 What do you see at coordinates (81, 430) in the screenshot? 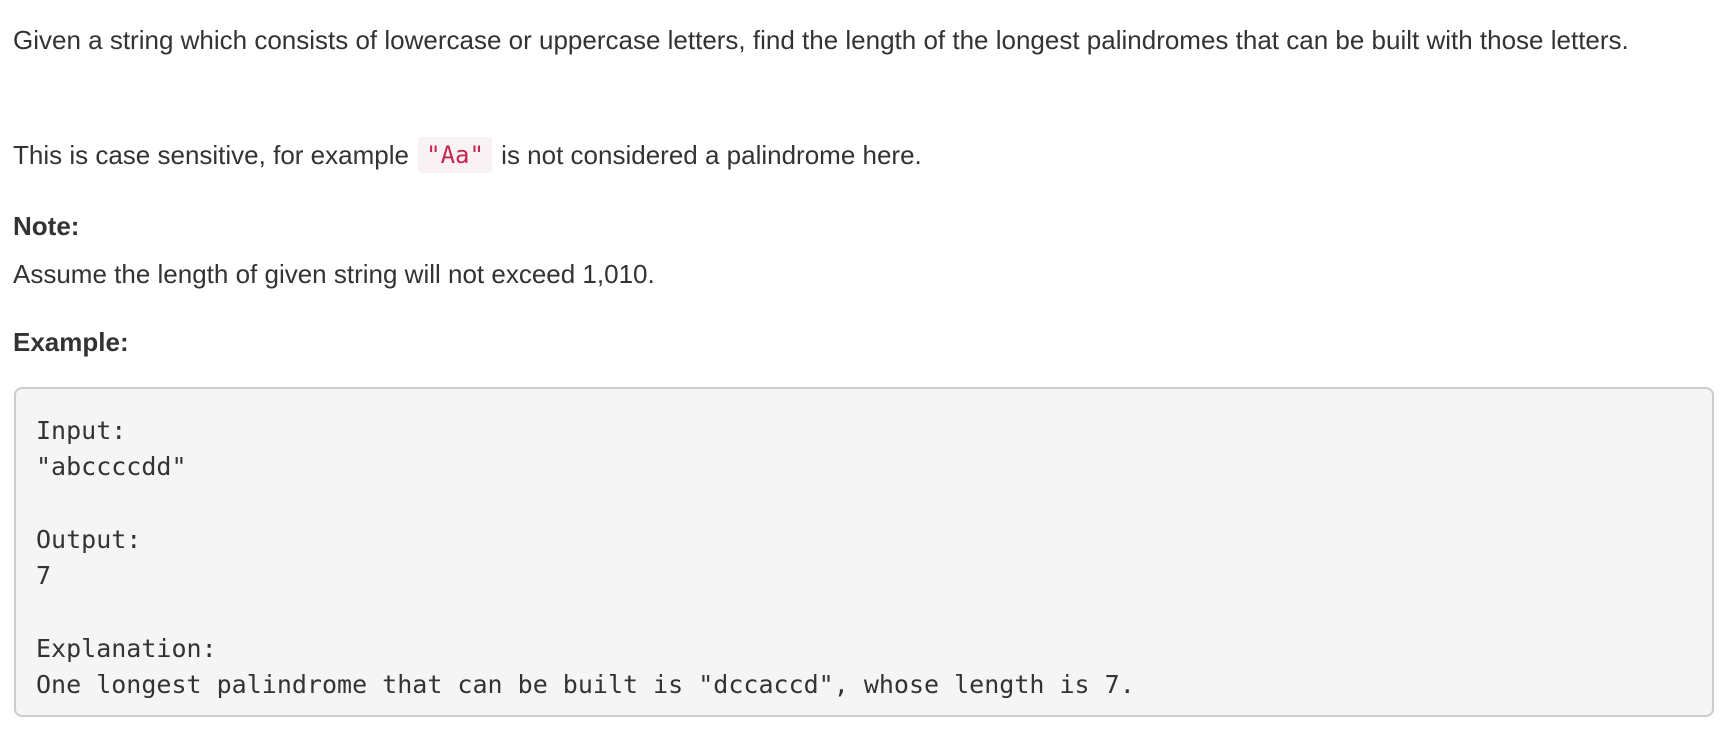
I see `code-line-input-label: Input:` at bounding box center [81, 430].